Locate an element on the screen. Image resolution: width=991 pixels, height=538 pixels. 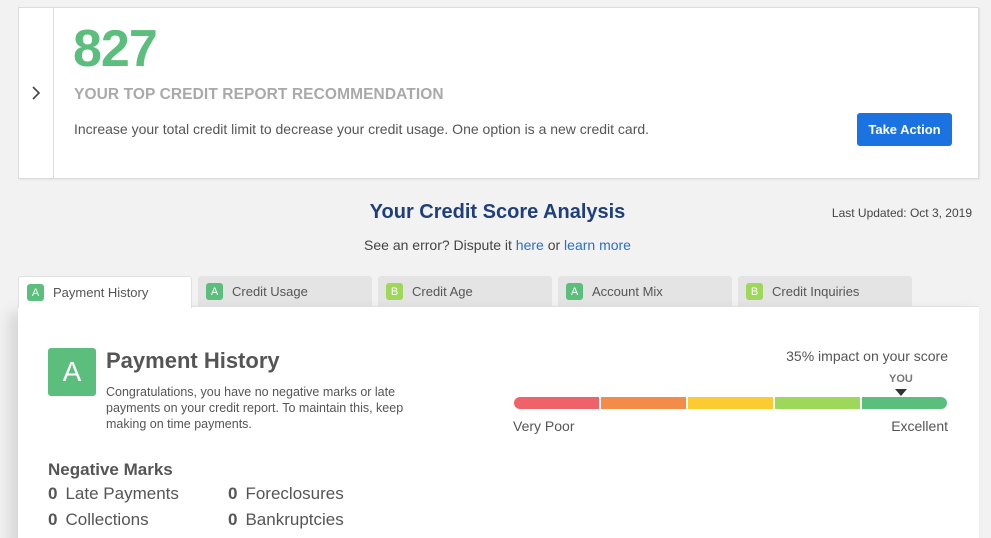
dispute-mid: or is located at coordinates (554, 245).